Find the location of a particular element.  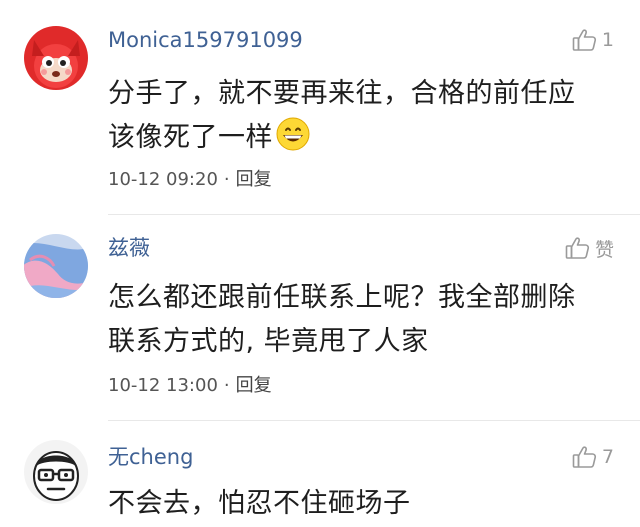

grinning-face-emoji-icon is located at coordinates (293, 134).